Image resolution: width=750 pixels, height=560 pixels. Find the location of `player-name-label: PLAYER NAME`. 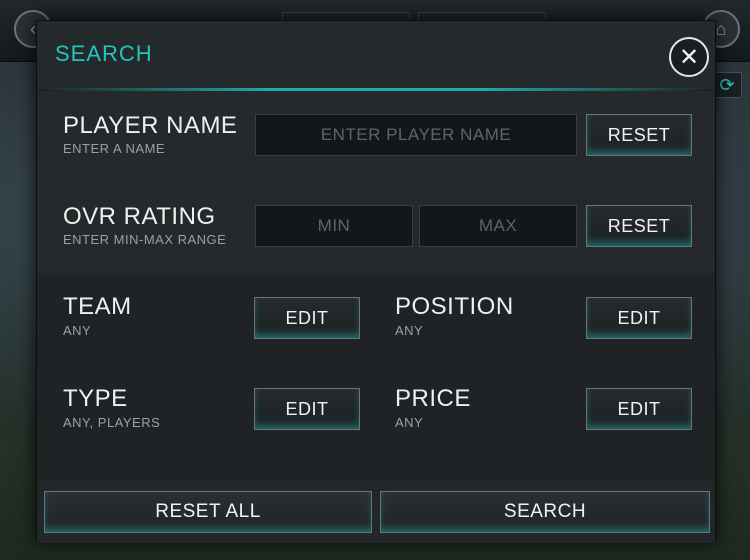

player-name-label: PLAYER NAME is located at coordinates (150, 125).